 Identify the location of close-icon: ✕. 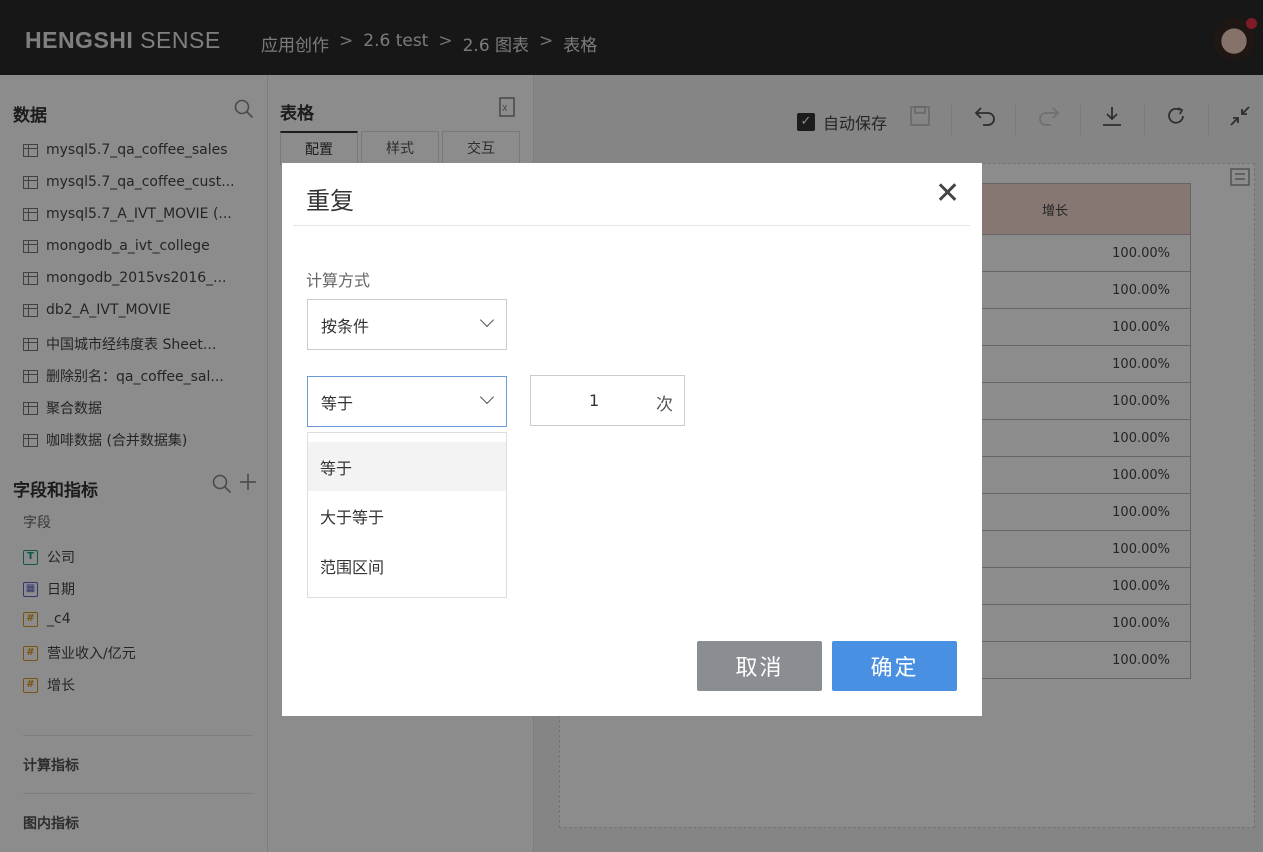
(947, 194).